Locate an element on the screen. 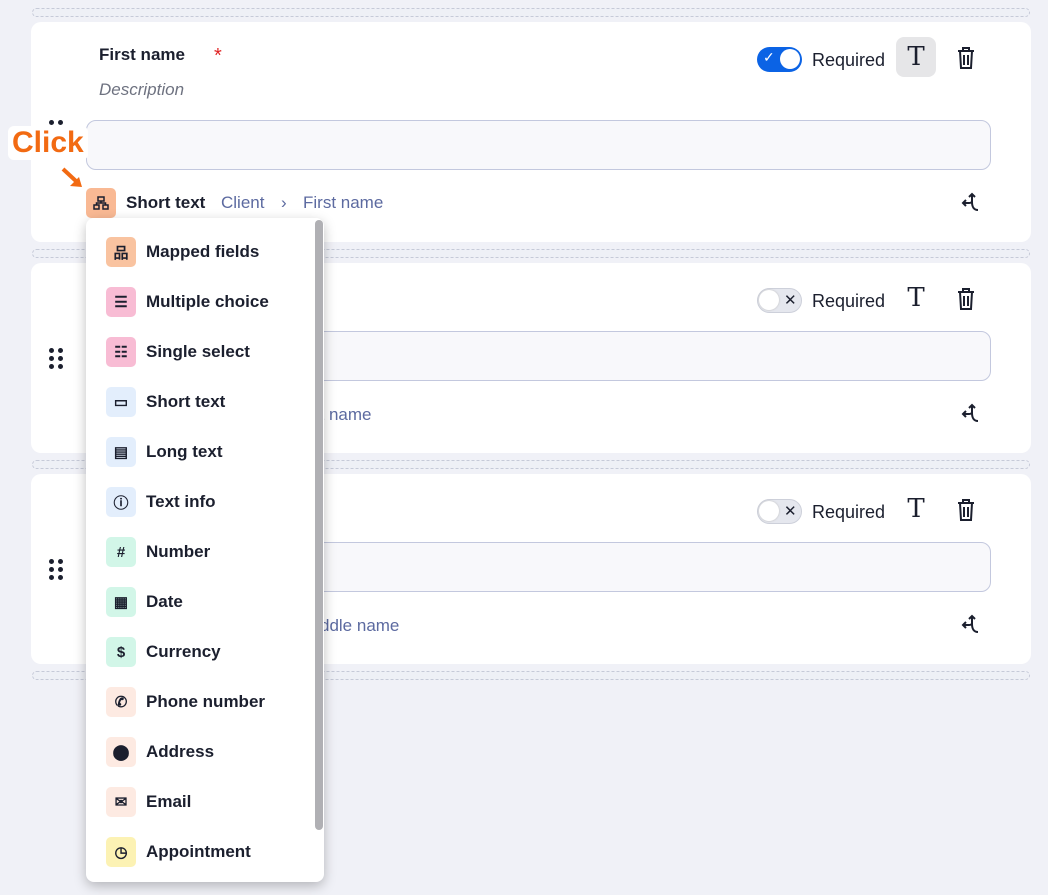 The image size is (1048, 895). mapping-object: Client is located at coordinates (242, 203).